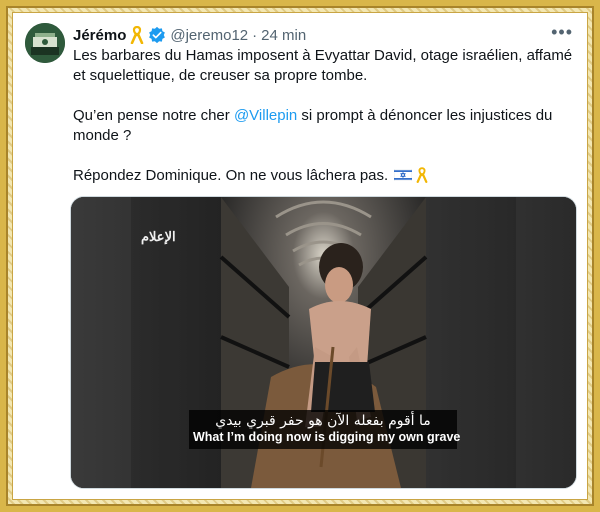 The height and width of the screenshot is (512, 600). What do you see at coordinates (157, 35) in the screenshot?
I see `verified-badge-icon` at bounding box center [157, 35].